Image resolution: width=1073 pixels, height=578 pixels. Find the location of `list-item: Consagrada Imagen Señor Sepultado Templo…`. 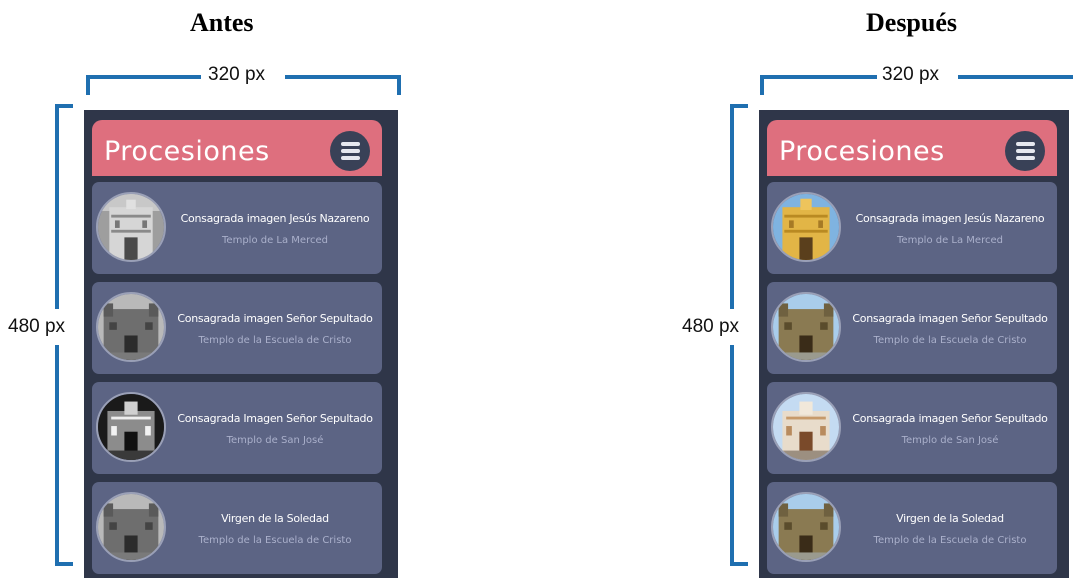

list-item: Consagrada Imagen Señor Sepultado Templo… is located at coordinates (237, 428).